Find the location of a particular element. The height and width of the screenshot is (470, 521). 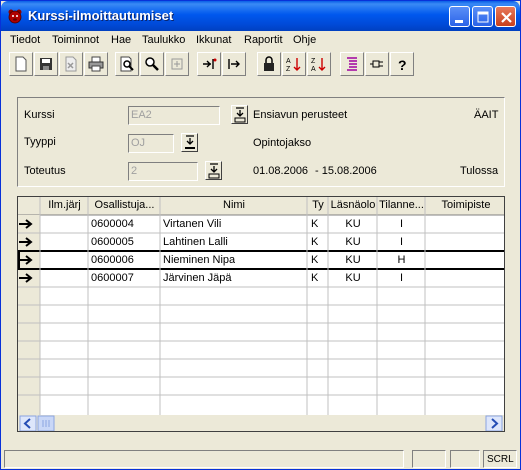

export-button is located at coordinates (234, 64).